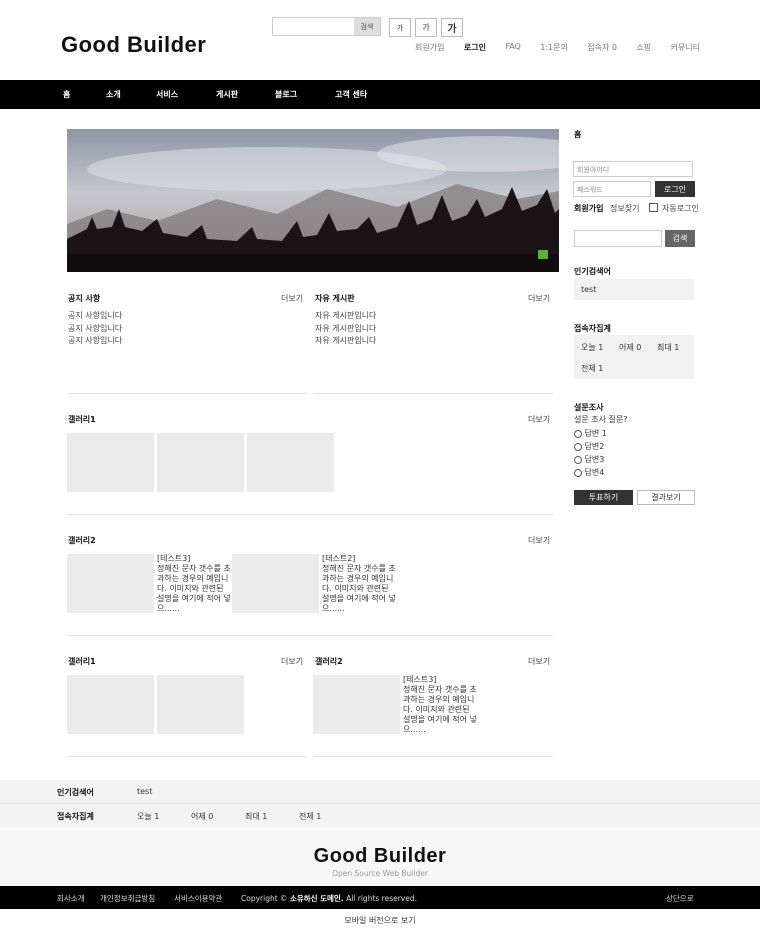 This screenshot has height=929, width=760. I want to click on back-to-top-link: 상단으로, so click(680, 898).